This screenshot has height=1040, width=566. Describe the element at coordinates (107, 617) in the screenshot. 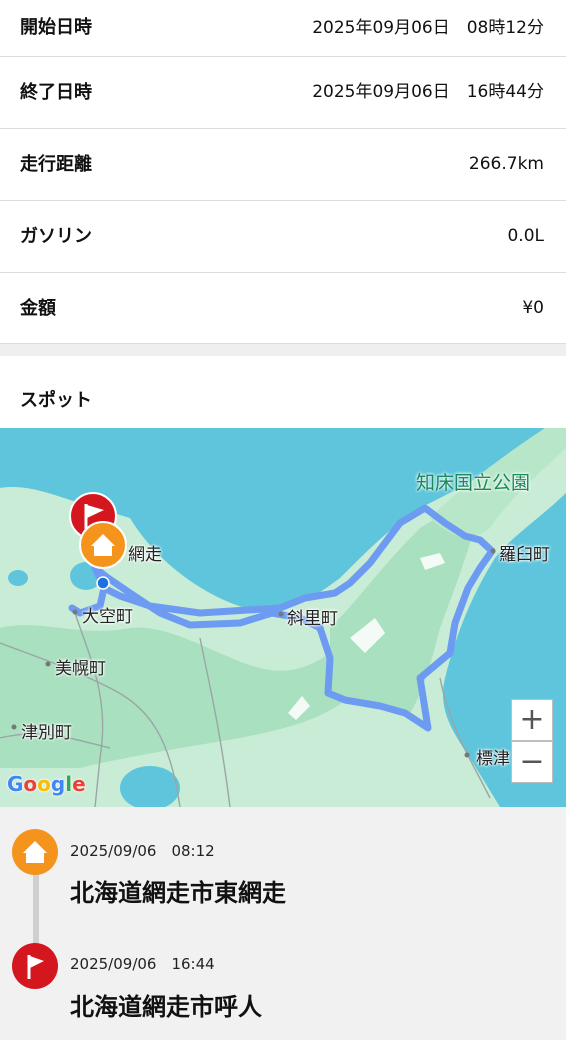

I see `map-label-ozora: 大空町` at that location.